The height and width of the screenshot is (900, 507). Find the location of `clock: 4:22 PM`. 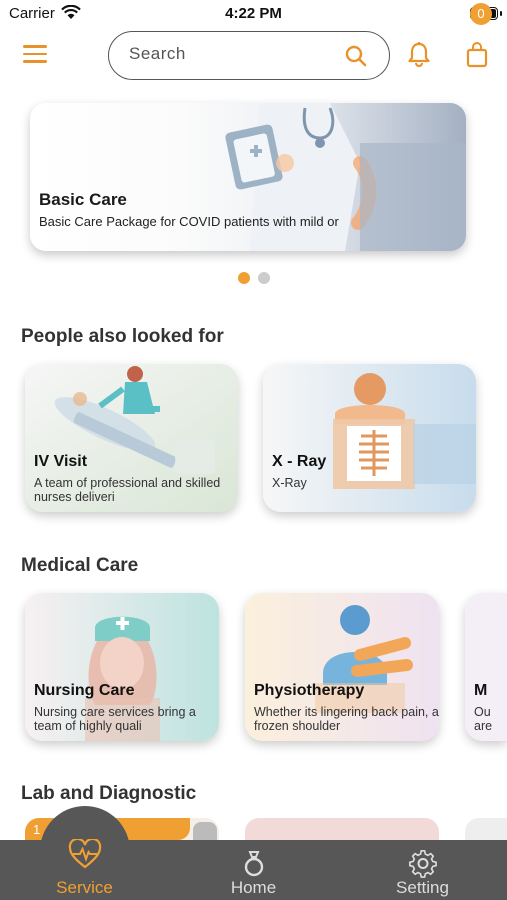

clock: 4:22 PM is located at coordinates (253, 13).